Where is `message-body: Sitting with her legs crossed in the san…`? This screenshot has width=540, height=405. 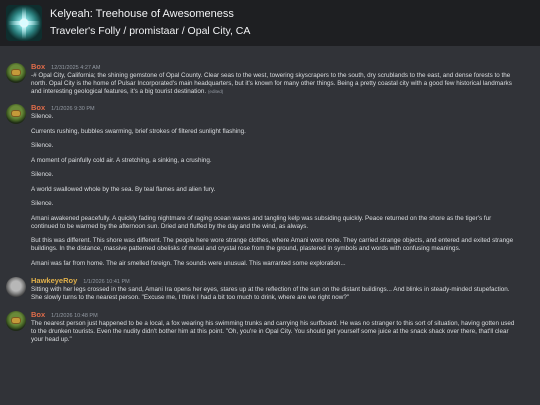 message-body: Sitting with her legs crossed in the san… is located at coordinates (280, 294).